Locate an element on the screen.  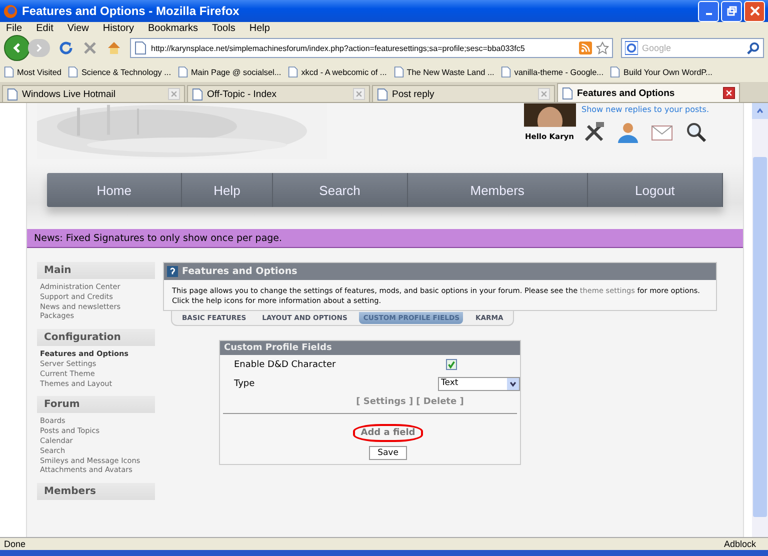
back-button is located at coordinates (17, 48).